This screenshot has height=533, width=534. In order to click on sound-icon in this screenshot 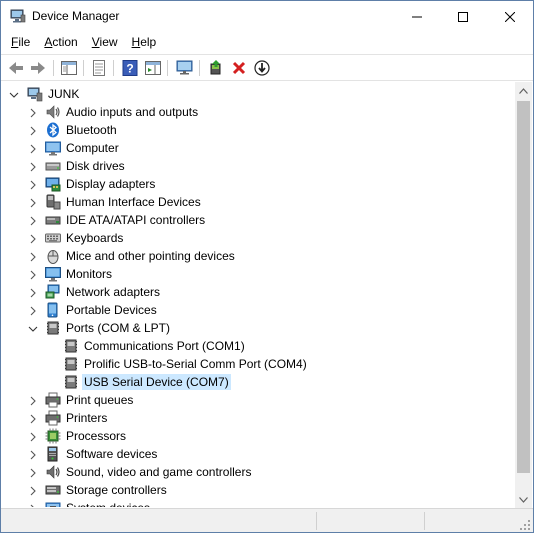, I will do `click(53, 472)`.